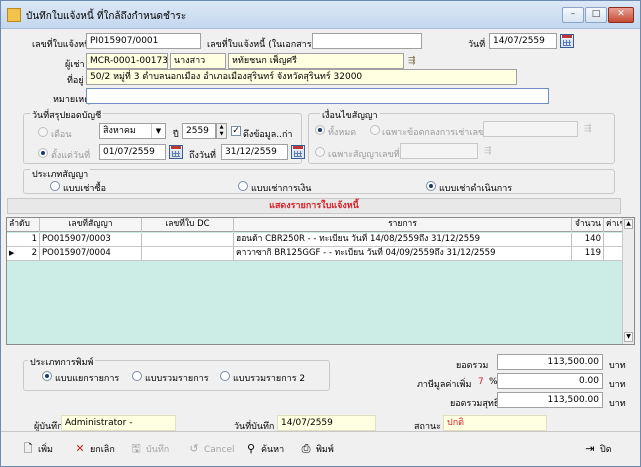  What do you see at coordinates (93, 449) in the screenshot?
I see `cancel-document-button: ✕ ยกเลิก` at bounding box center [93, 449].